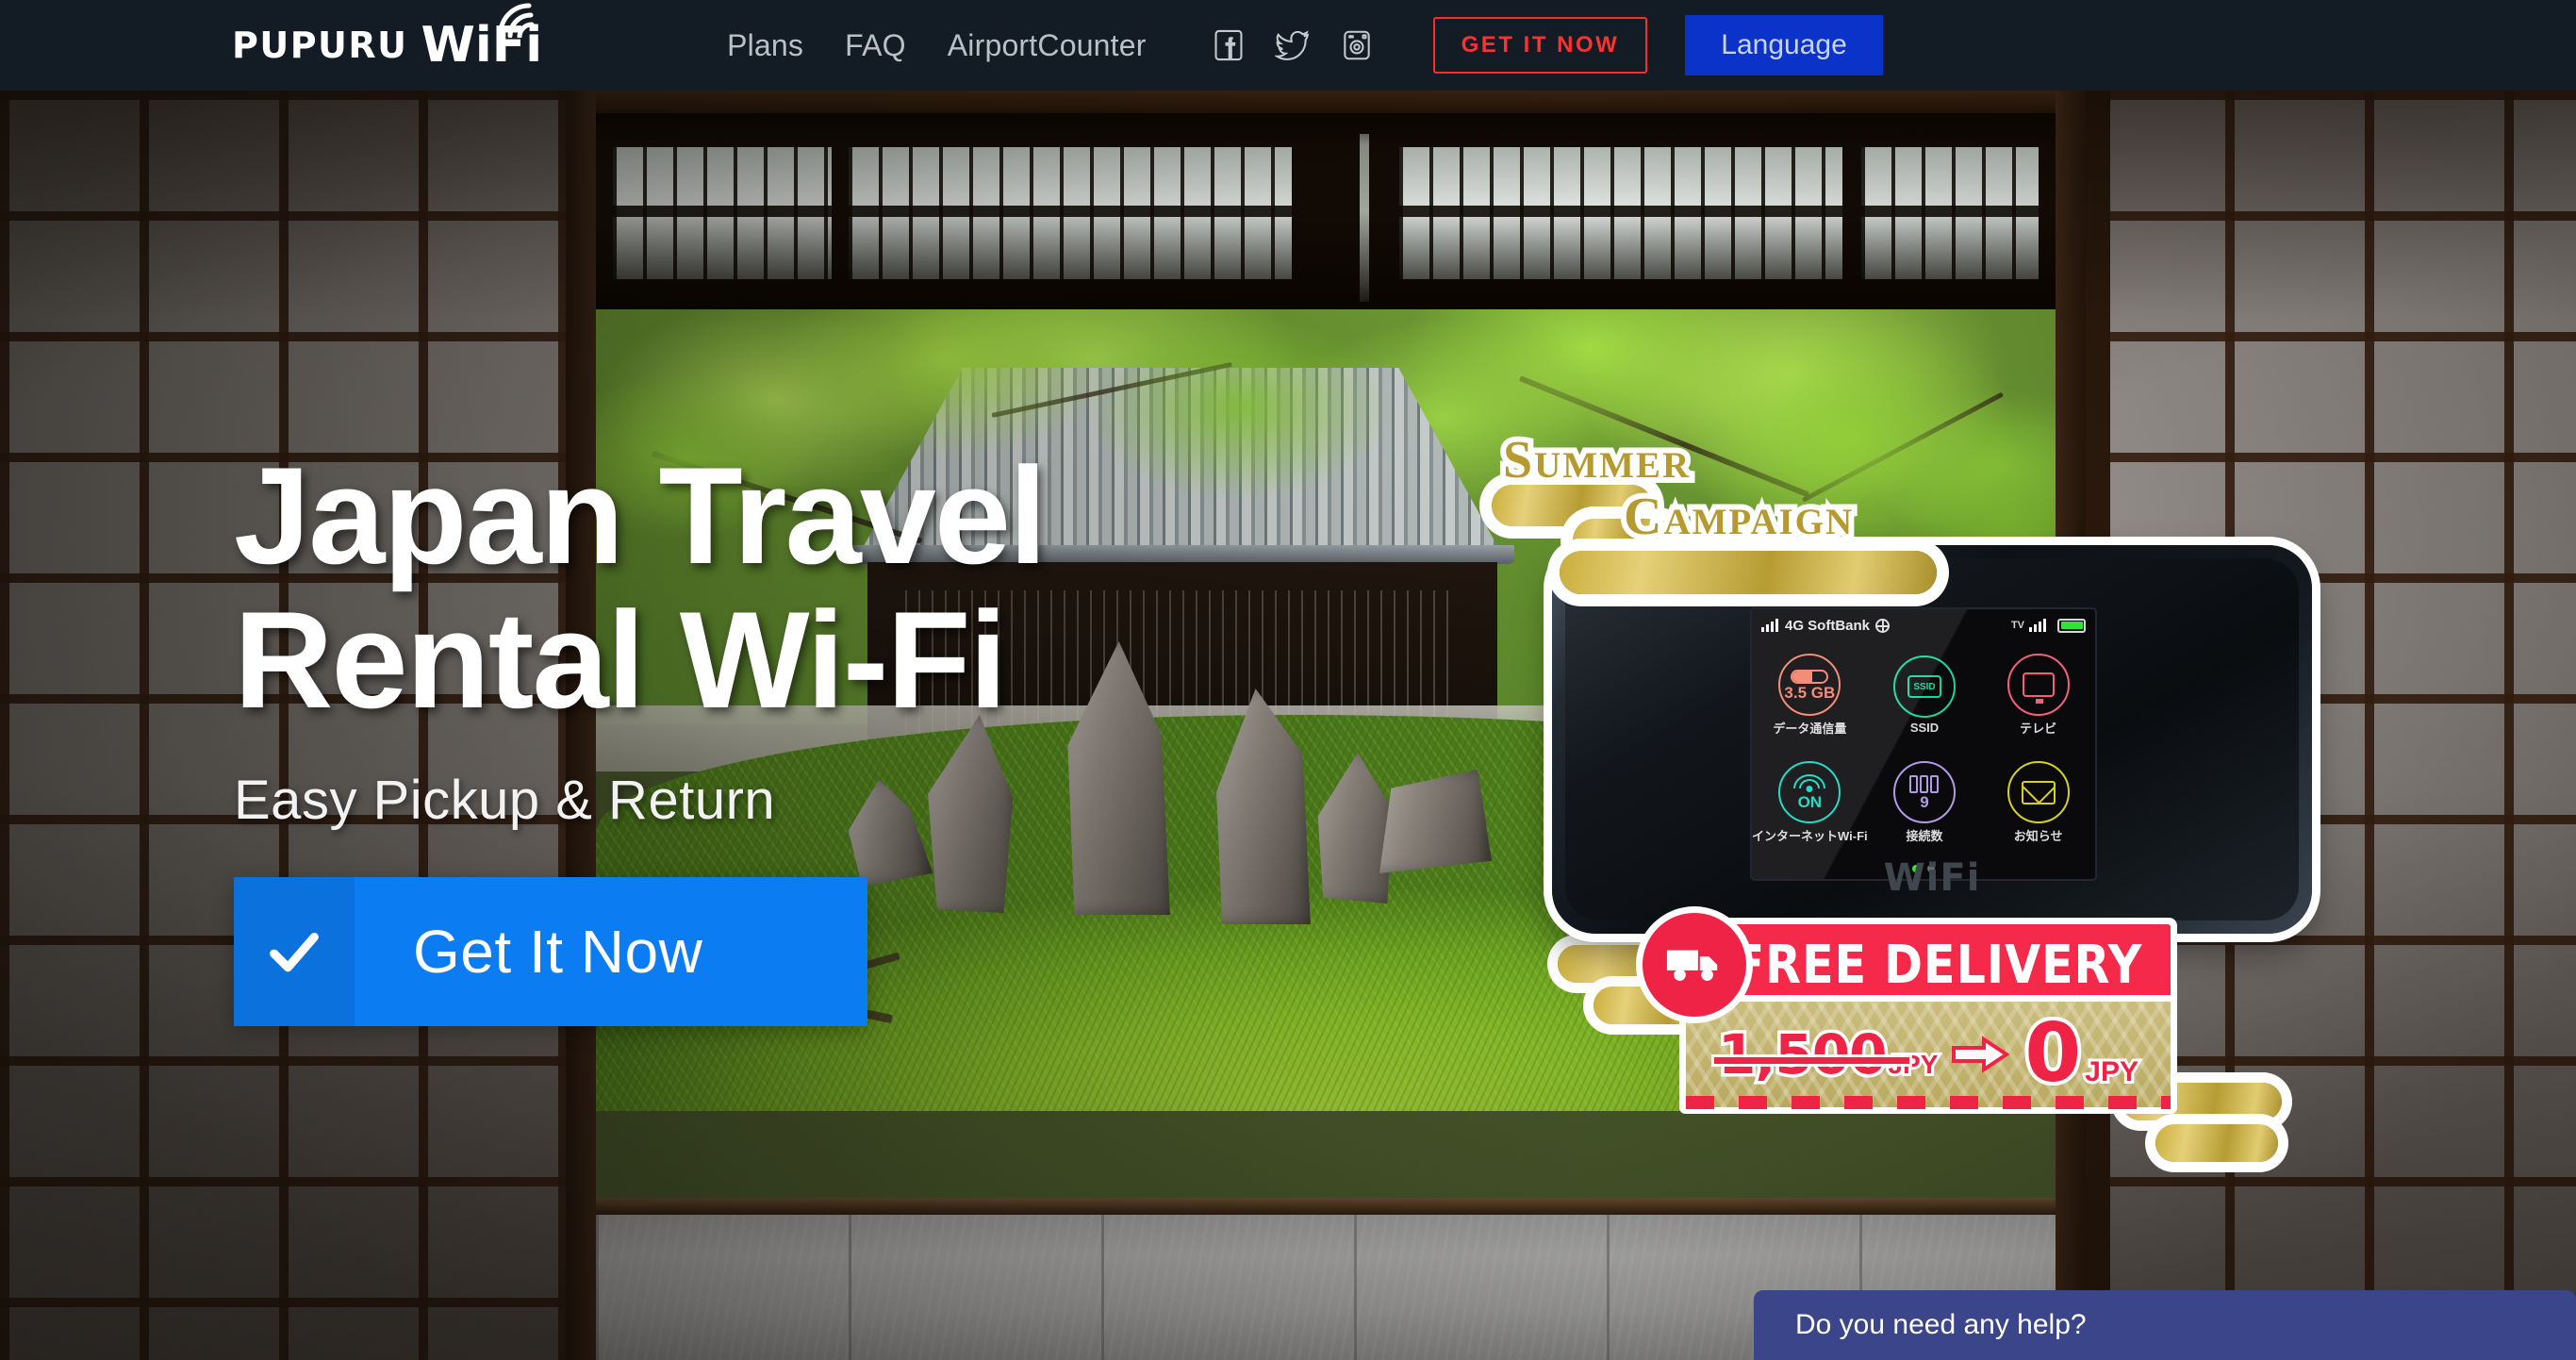 This screenshot has height=1360, width=2576. I want to click on timber-frame-top, so click(1326, 102).